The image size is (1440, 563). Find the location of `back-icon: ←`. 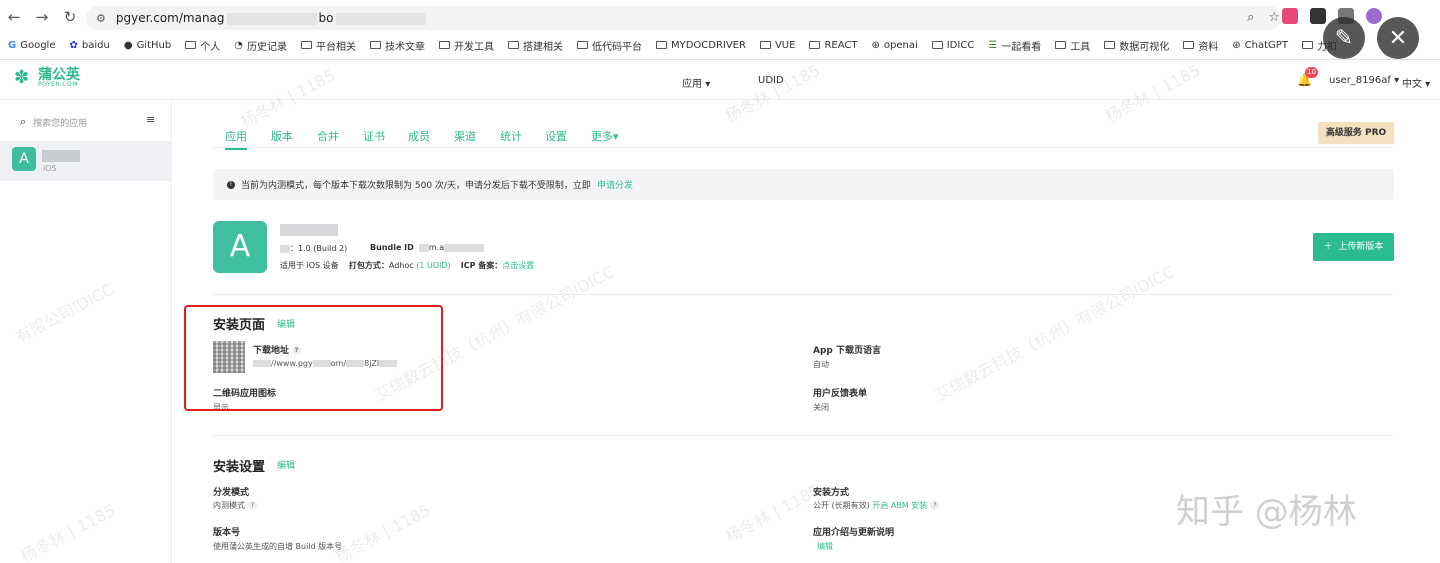

back-icon: ← is located at coordinates (14, 17).